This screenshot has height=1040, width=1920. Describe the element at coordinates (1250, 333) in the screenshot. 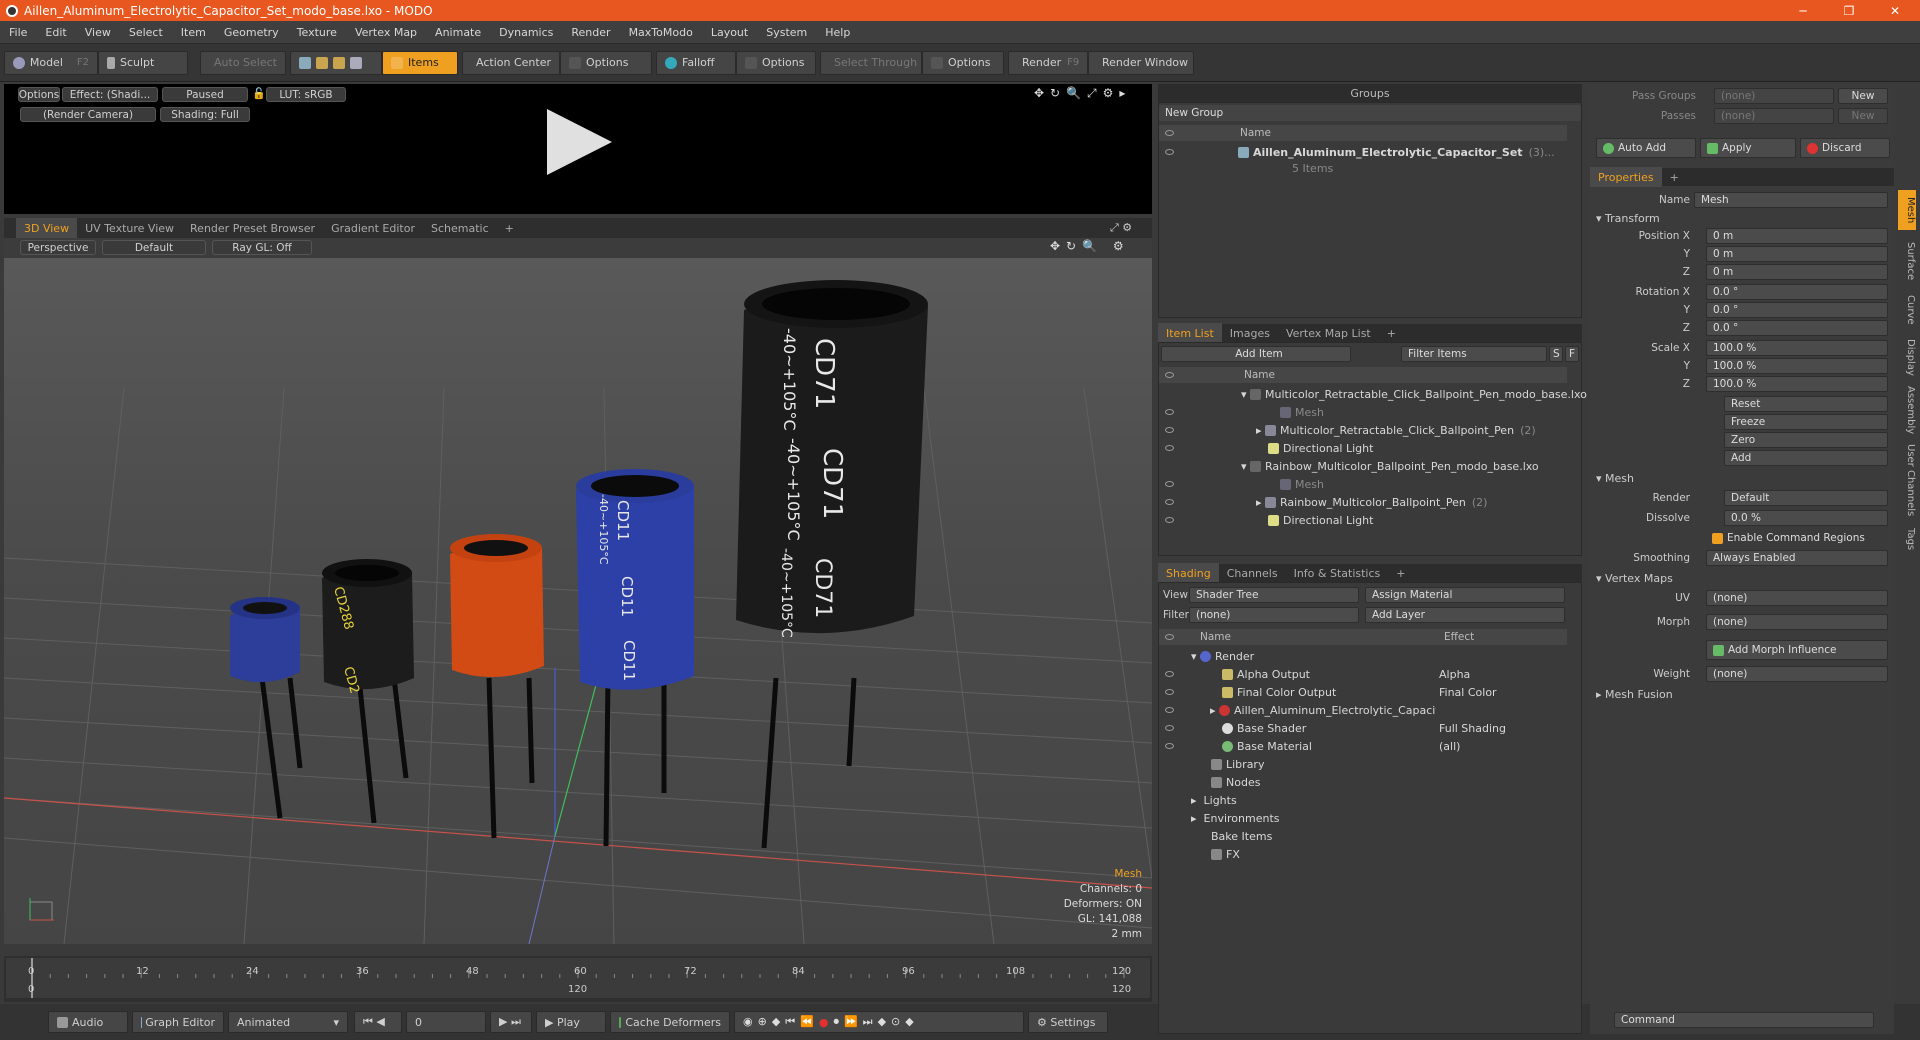

I see `tab-images: Images` at that location.